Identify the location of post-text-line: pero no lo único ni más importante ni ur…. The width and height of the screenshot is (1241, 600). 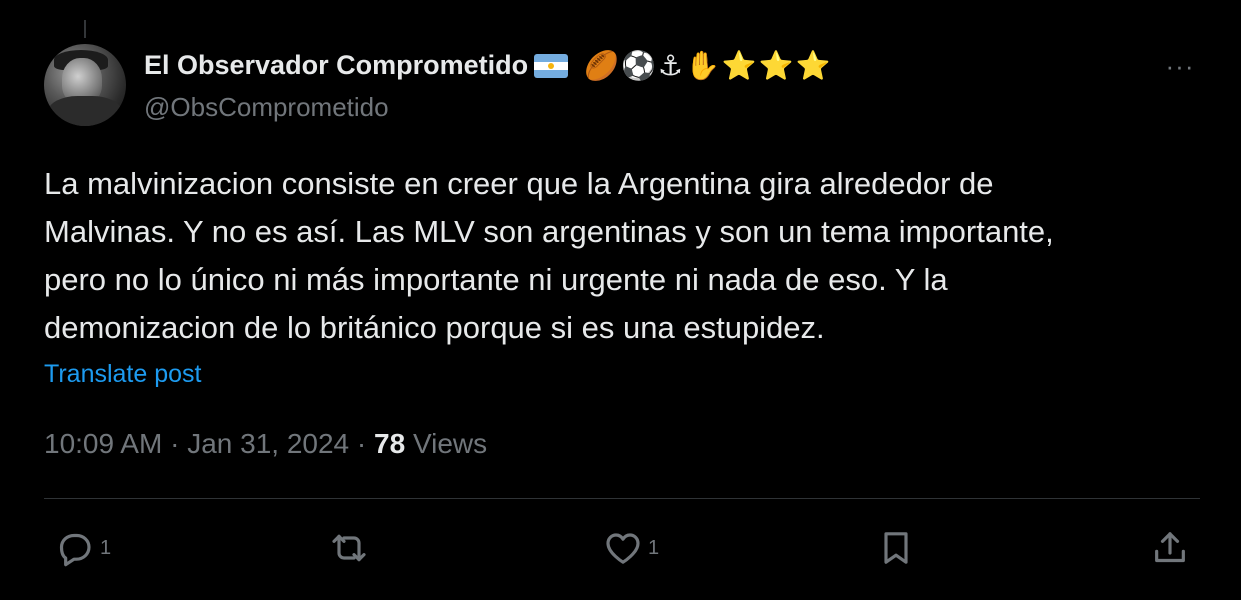
(496, 279).